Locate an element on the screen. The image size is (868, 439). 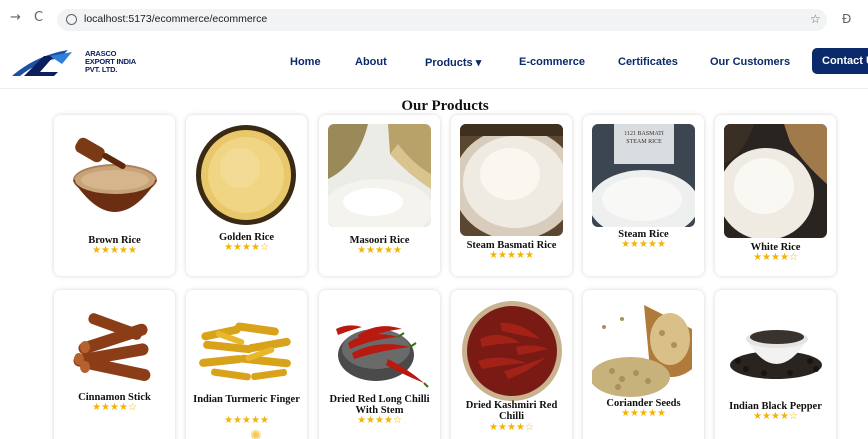
nav-ecommerce: E-commerce is located at coordinates (552, 62).